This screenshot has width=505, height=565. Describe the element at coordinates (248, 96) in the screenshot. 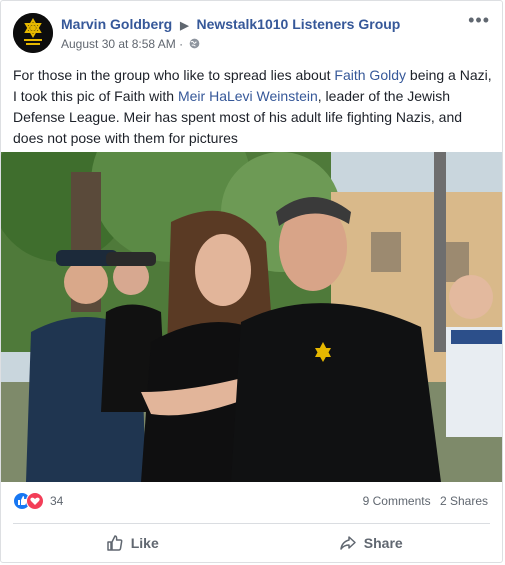

I see `mention-meir-weinstein: Meir HaLevi Weinstein` at that location.